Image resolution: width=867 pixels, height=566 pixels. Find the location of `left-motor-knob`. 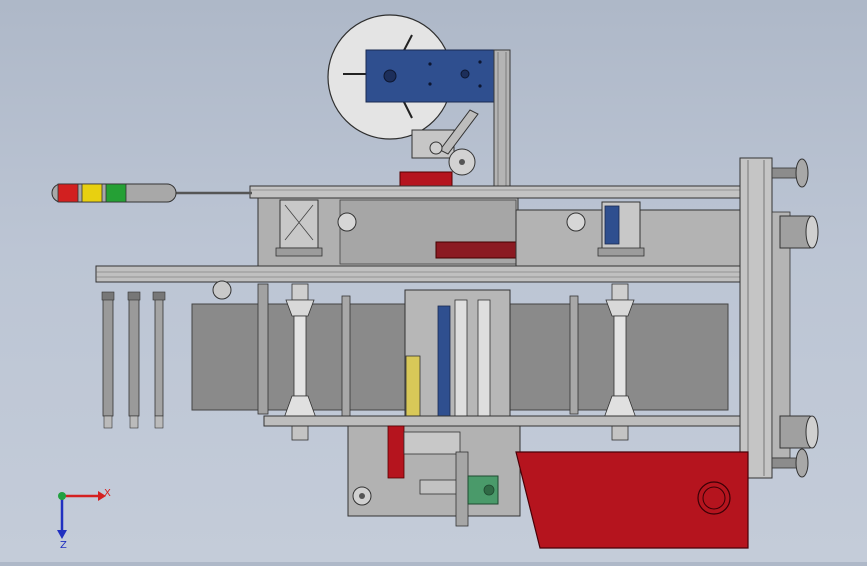

left-motor-knob is located at coordinates (222, 290).